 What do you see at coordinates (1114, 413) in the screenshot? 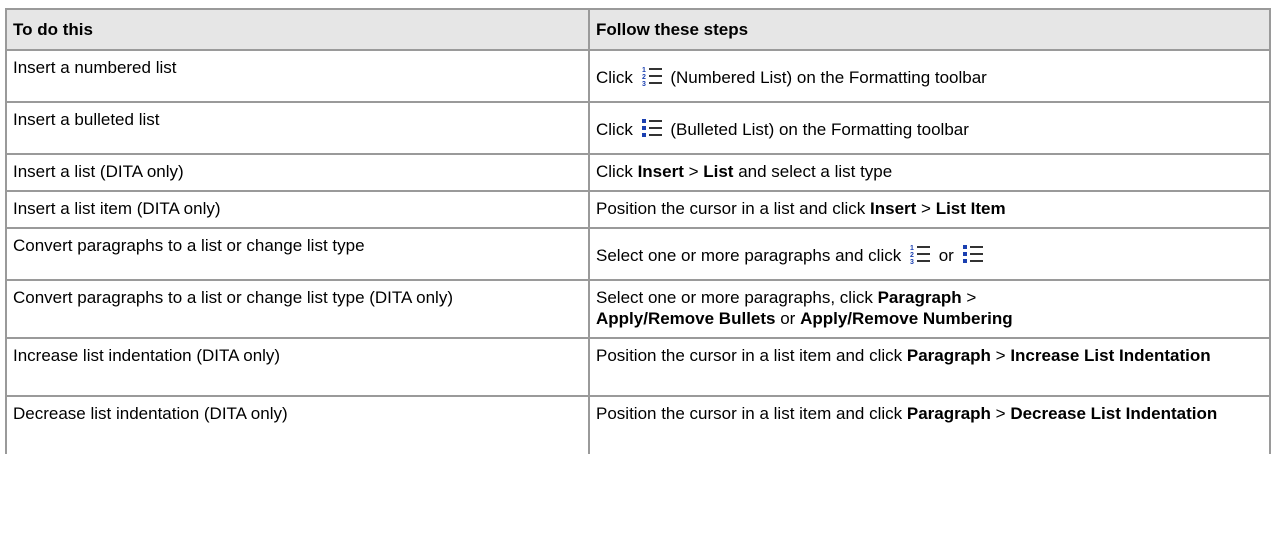
I see `menu-decrease-list-indentation: Decrease List Indentation` at bounding box center [1114, 413].